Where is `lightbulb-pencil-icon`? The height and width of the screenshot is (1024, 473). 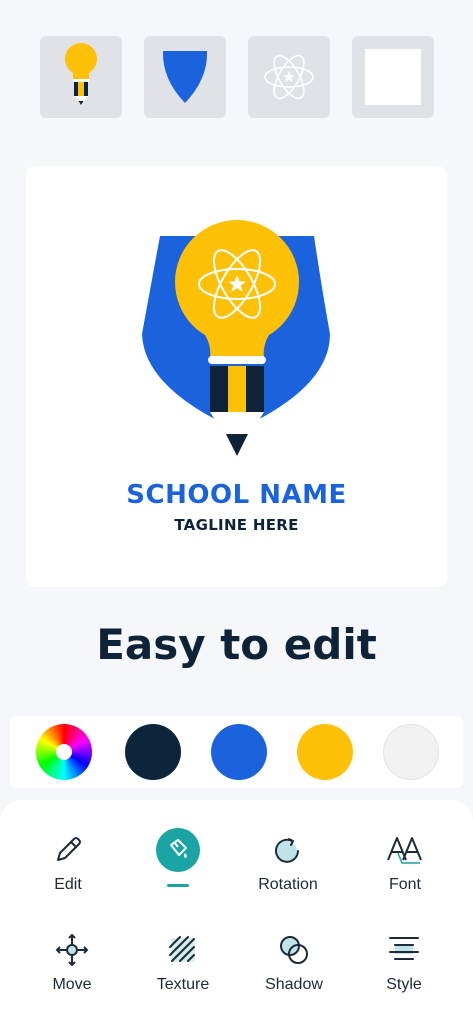 lightbulb-pencil-icon is located at coordinates (81, 74).